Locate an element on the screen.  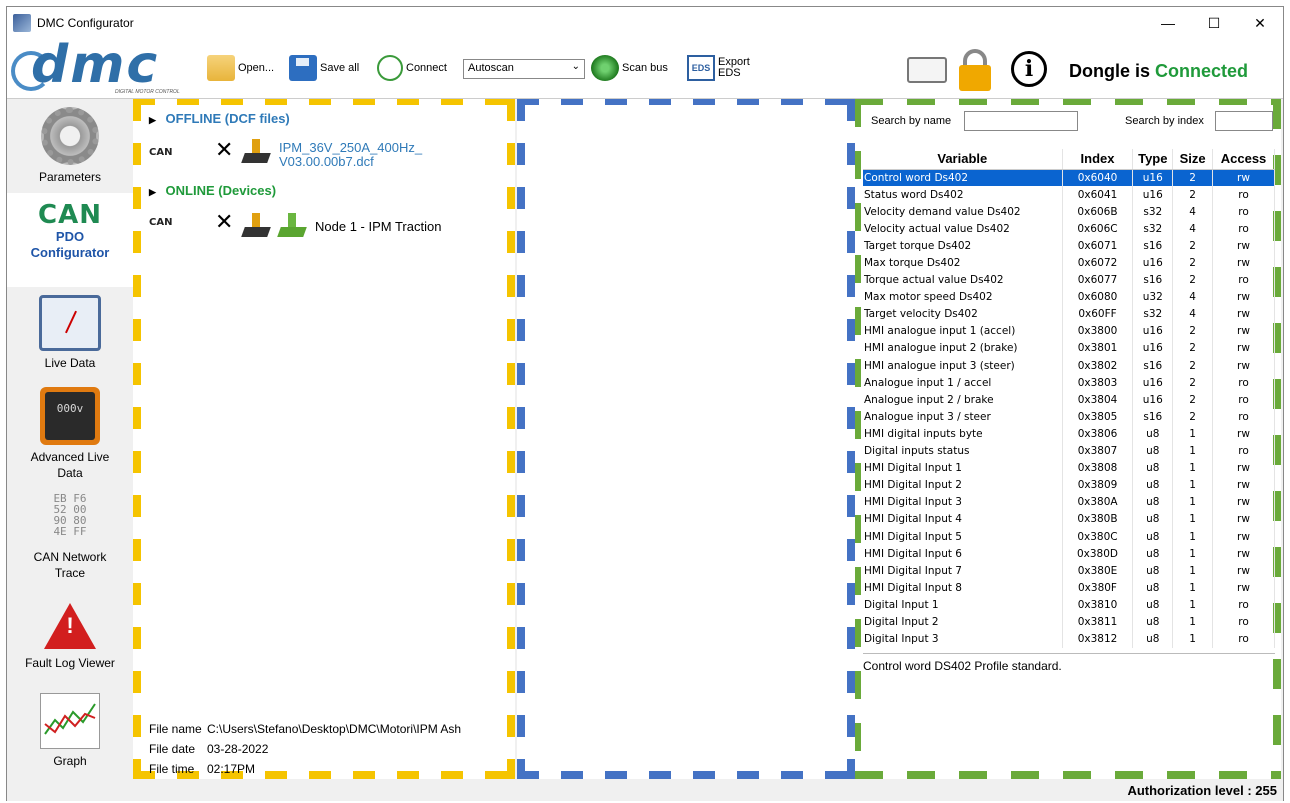
chip-upload-icon is located at coordinates (292, 226).